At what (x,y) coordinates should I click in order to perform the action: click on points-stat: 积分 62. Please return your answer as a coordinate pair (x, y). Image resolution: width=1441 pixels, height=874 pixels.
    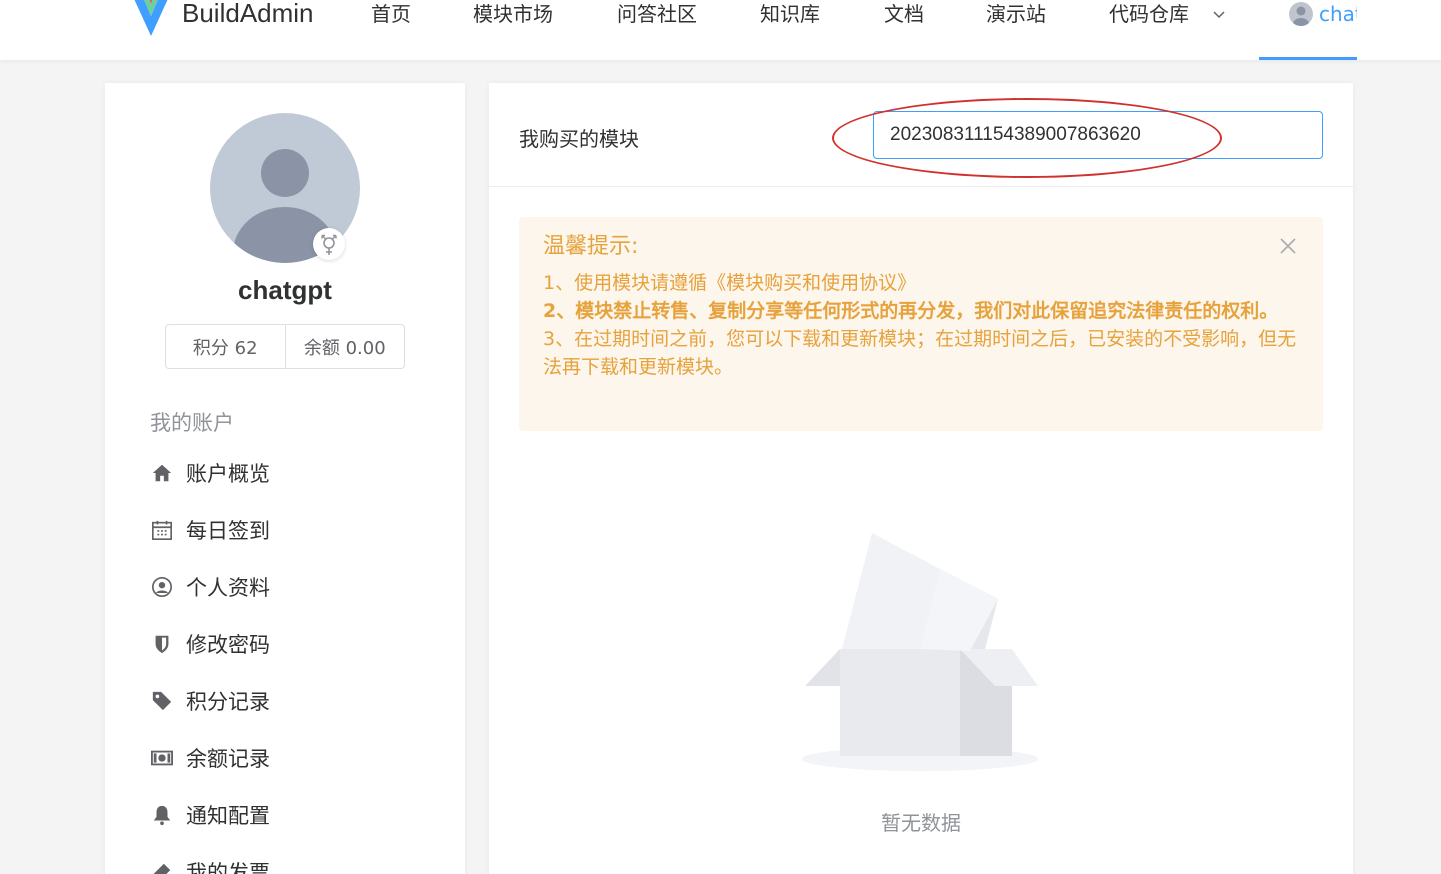
    Looking at the image, I should click on (225, 346).